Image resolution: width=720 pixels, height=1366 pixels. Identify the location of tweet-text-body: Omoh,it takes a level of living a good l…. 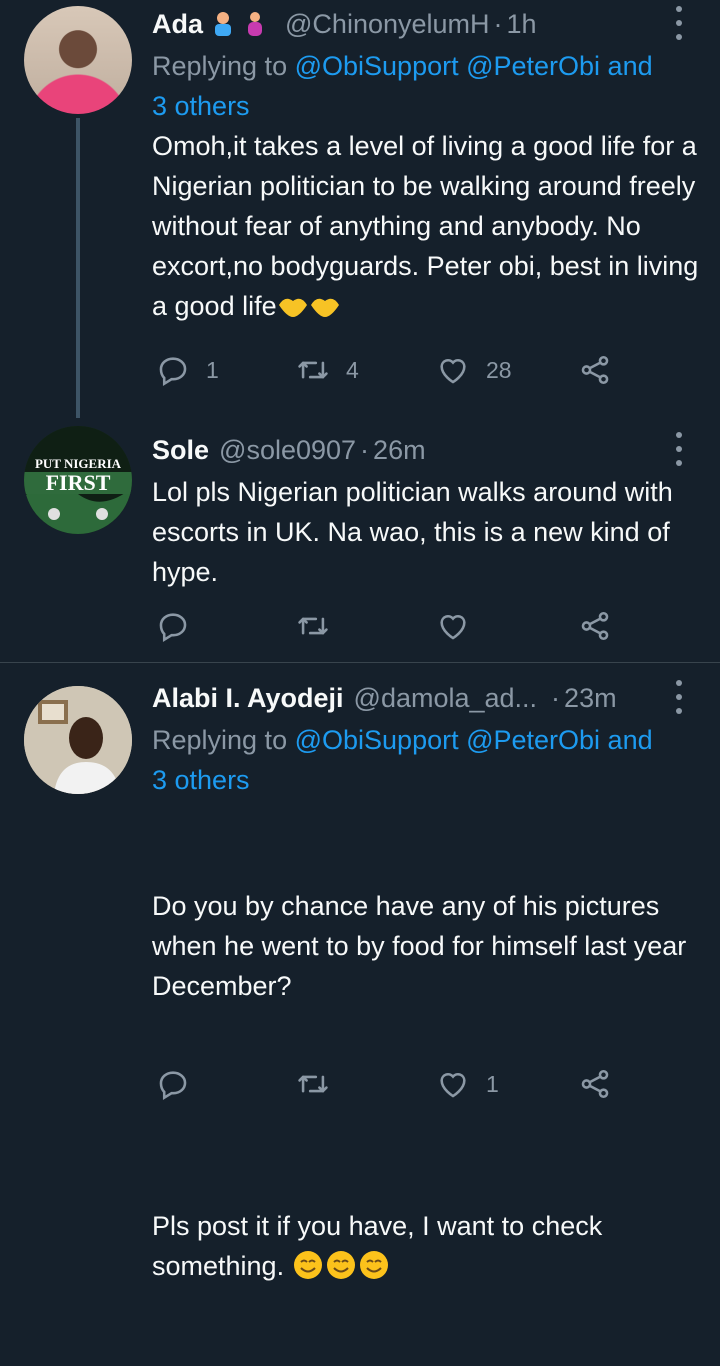
(429, 226).